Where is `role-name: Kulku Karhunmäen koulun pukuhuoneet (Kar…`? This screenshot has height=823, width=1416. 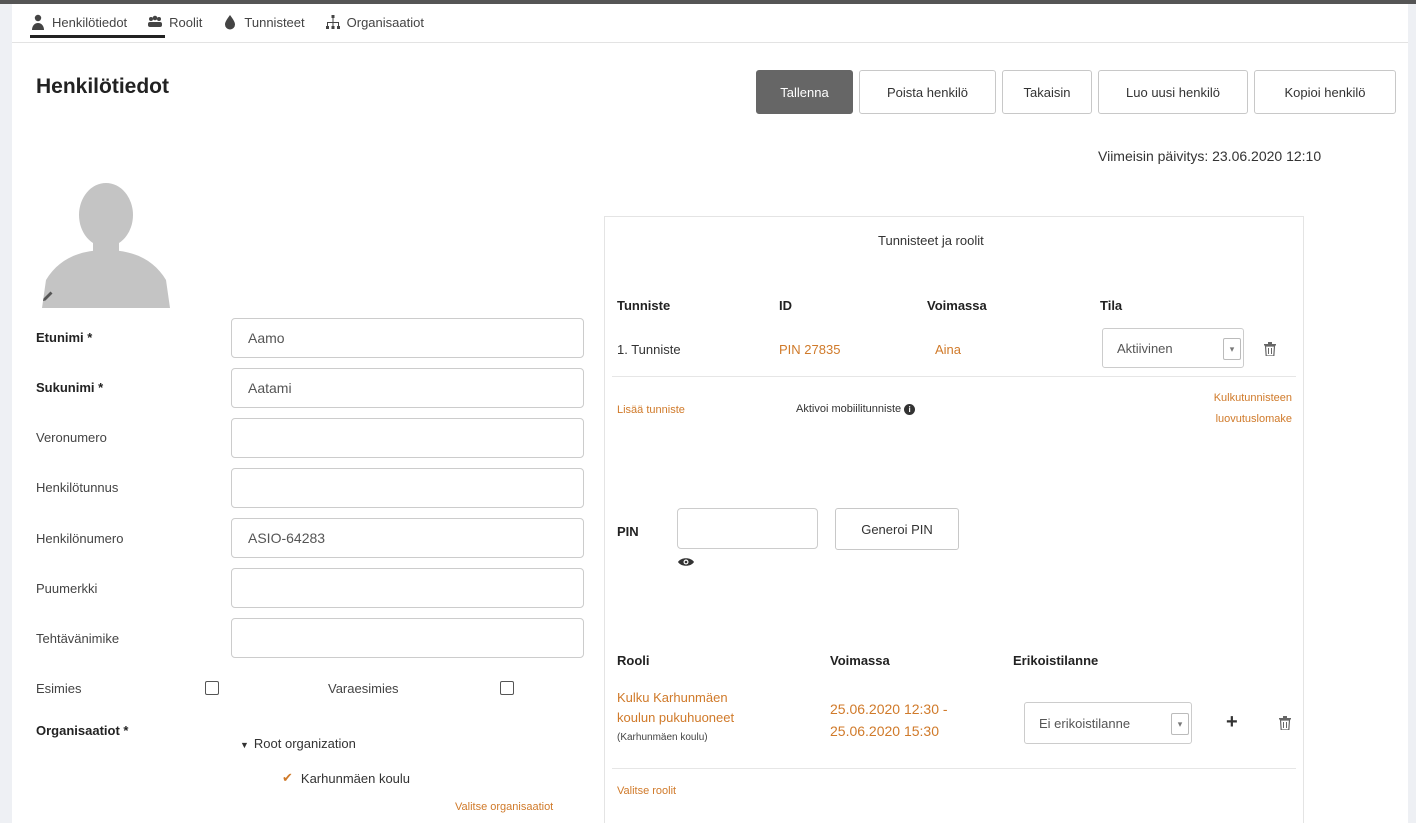
role-name: Kulku Karhunmäen koulun pukuhuoneet (Kar… is located at coordinates (675, 718).